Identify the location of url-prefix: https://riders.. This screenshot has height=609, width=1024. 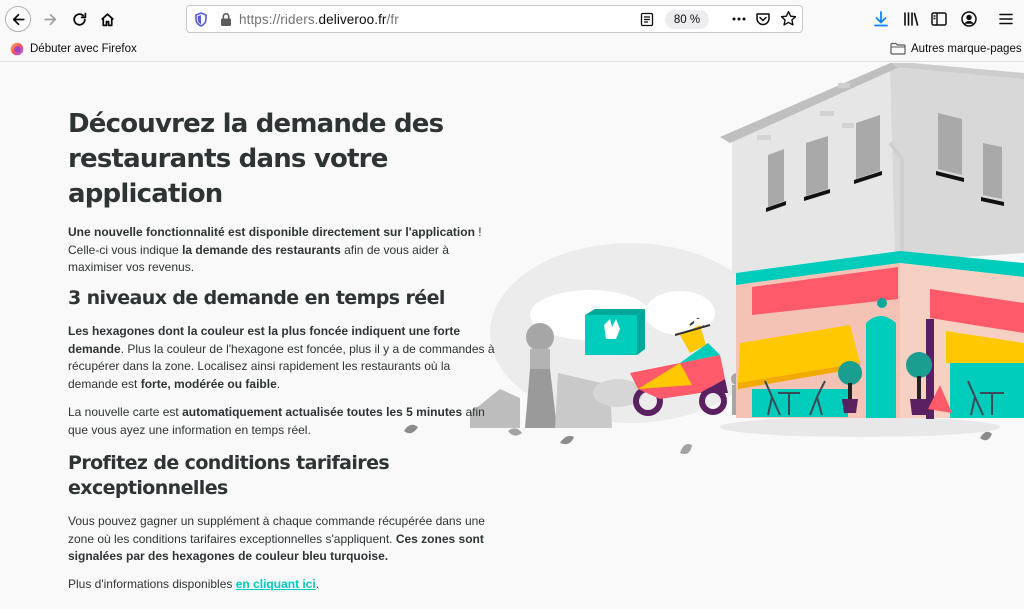
(279, 19).